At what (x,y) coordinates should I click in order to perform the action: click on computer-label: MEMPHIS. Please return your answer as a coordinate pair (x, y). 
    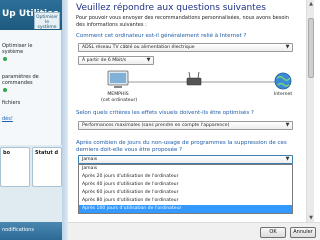
    Looking at the image, I should click on (118, 94).